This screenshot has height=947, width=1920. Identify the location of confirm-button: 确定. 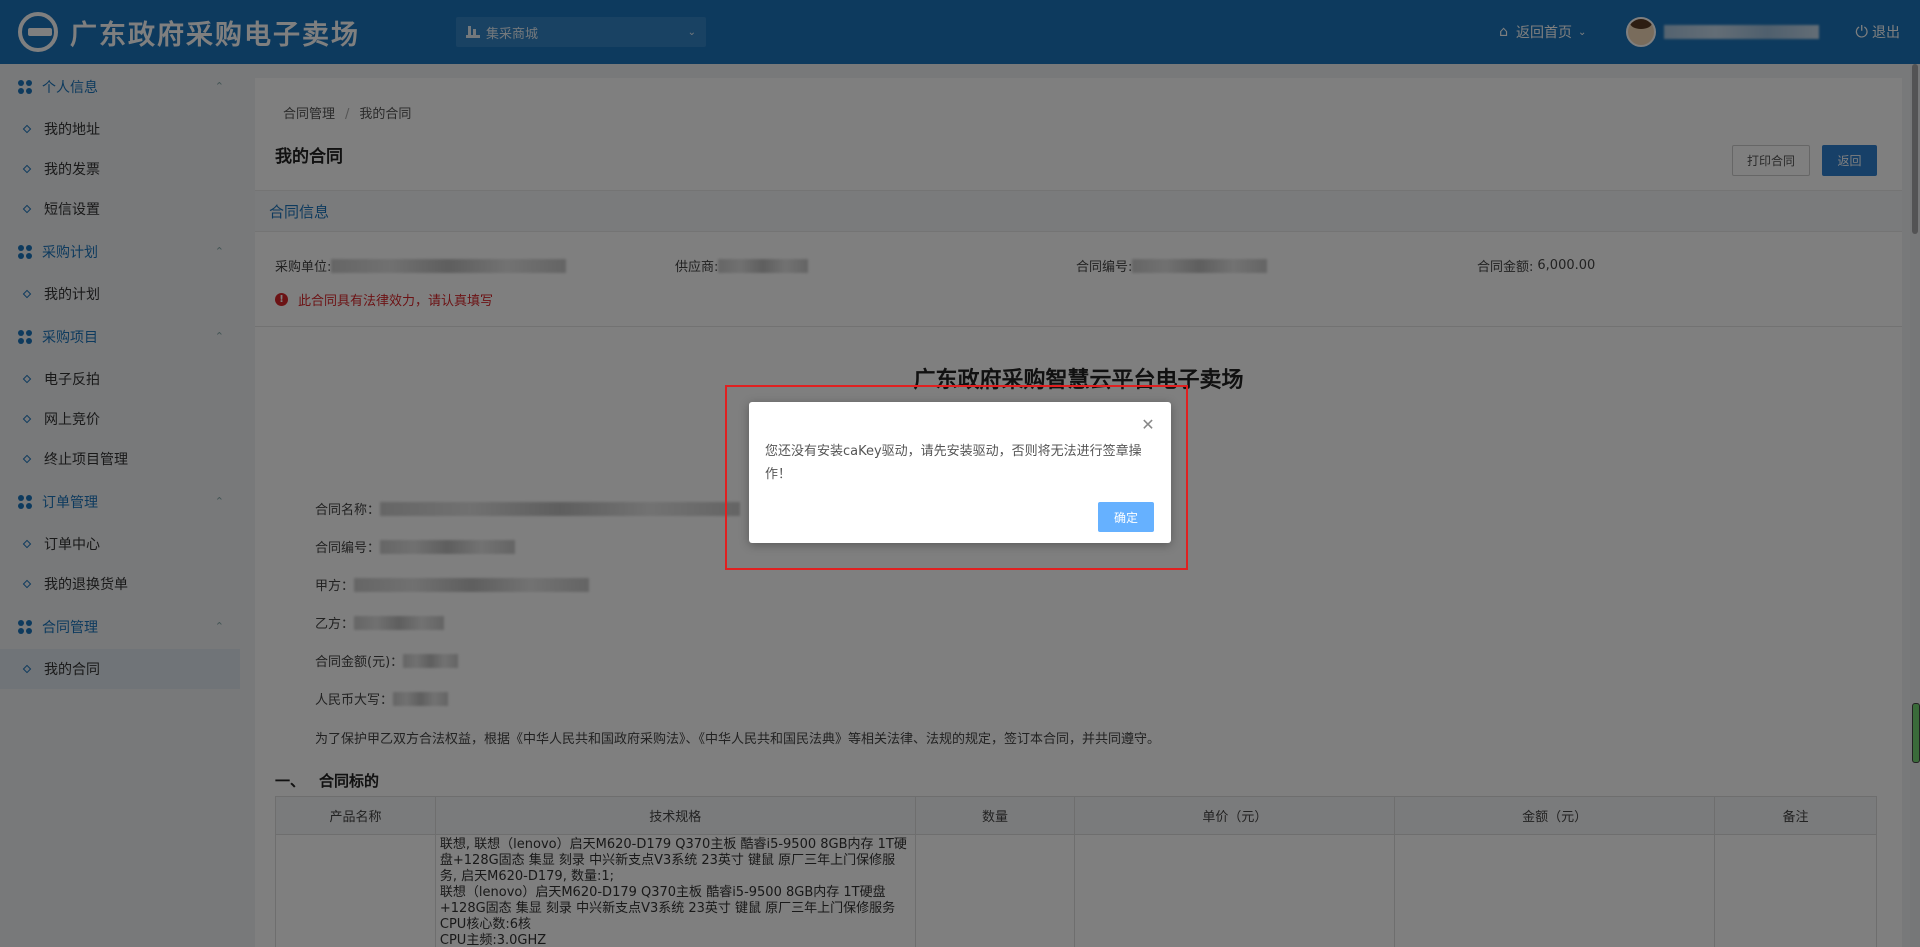
(1126, 517).